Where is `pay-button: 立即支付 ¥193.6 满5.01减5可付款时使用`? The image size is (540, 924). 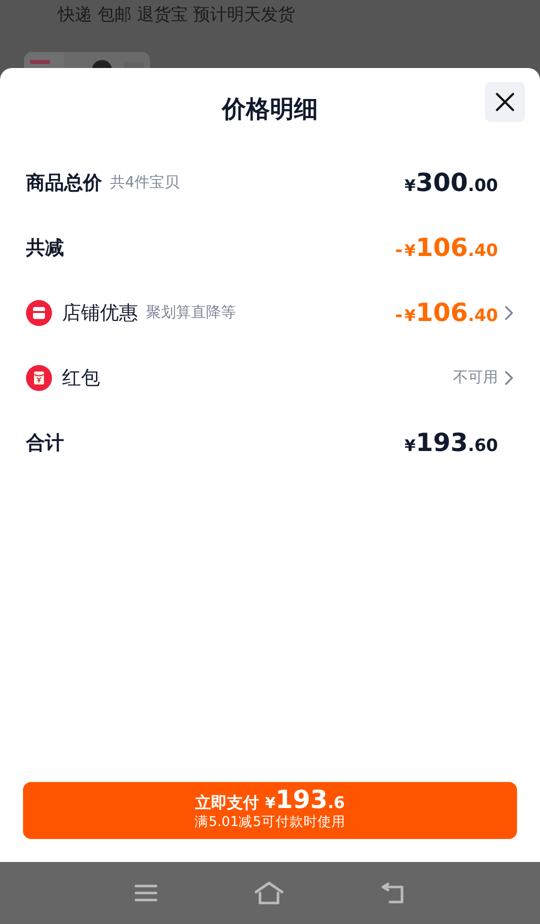 pay-button: 立即支付 ¥193.6 满5.01减5可付款时使用 is located at coordinates (270, 810).